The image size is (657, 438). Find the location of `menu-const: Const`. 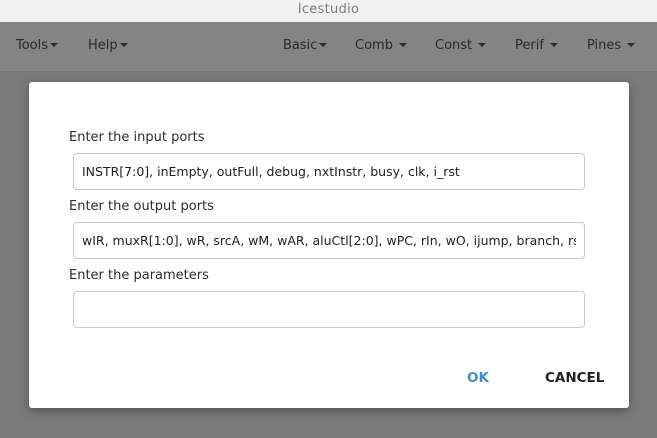

menu-const: Const is located at coordinates (461, 46).